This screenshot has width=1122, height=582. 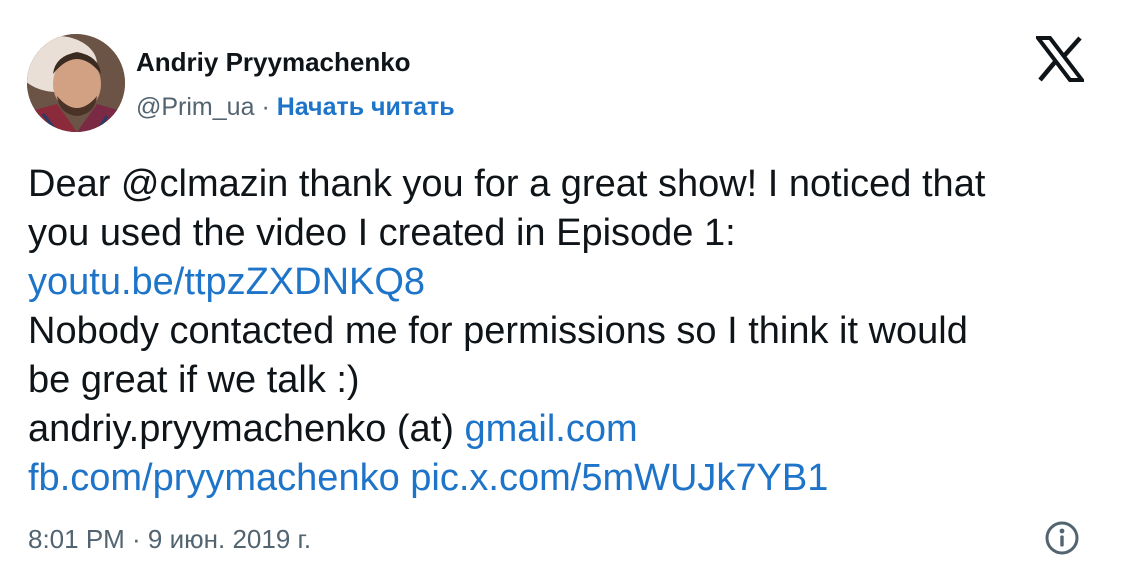 I want to click on timestamp: 8:01 PM · 9 июн. 2019 г., so click(x=169, y=539).